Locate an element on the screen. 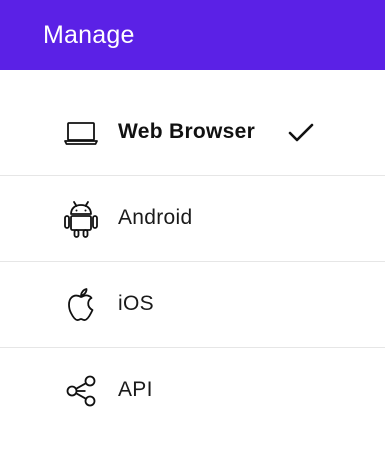  apple-icon is located at coordinates (81, 305).